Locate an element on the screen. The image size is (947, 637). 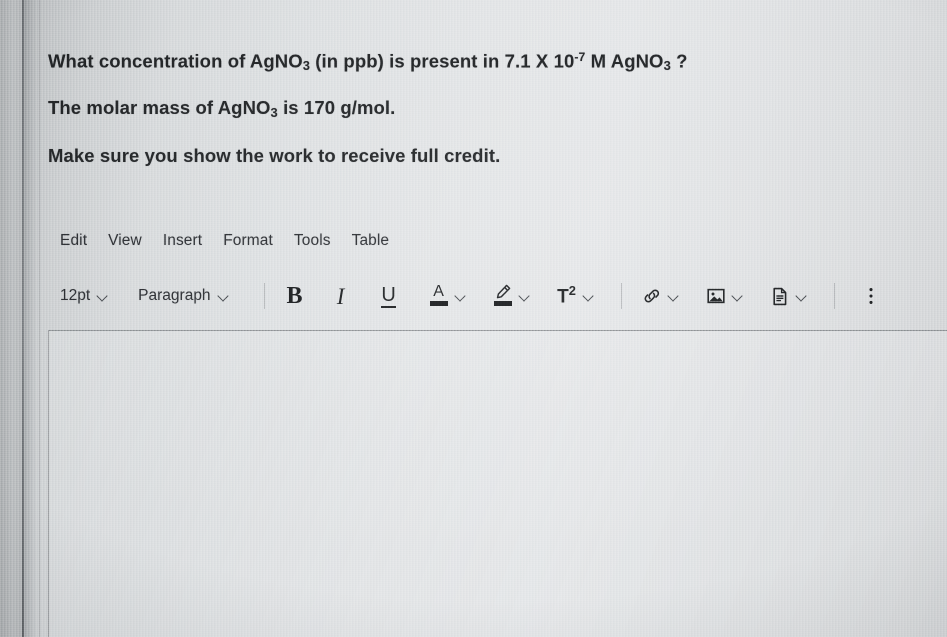
more-options-button is located at coordinates (871, 296).